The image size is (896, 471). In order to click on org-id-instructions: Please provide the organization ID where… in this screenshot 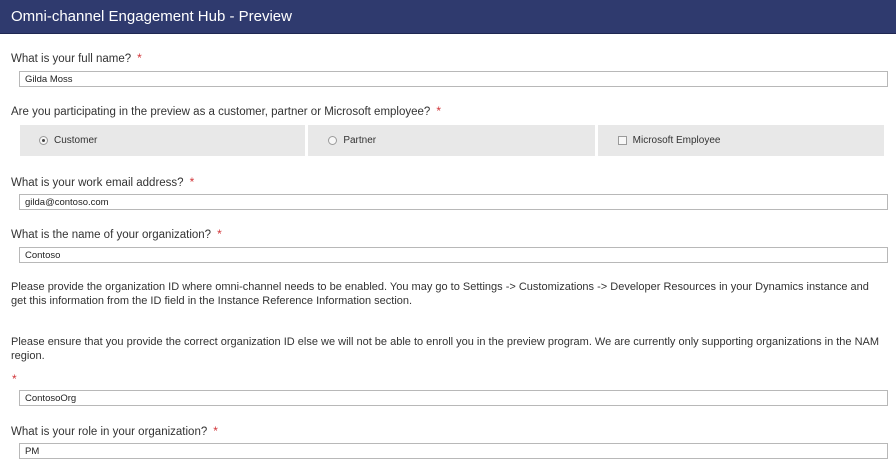, I will do `click(440, 294)`.